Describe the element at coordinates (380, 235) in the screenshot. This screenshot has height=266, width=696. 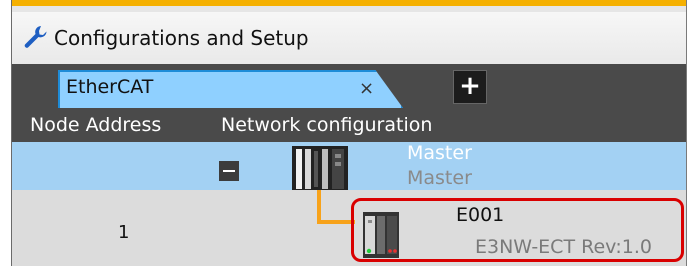
I see `slave-module-icon` at that location.